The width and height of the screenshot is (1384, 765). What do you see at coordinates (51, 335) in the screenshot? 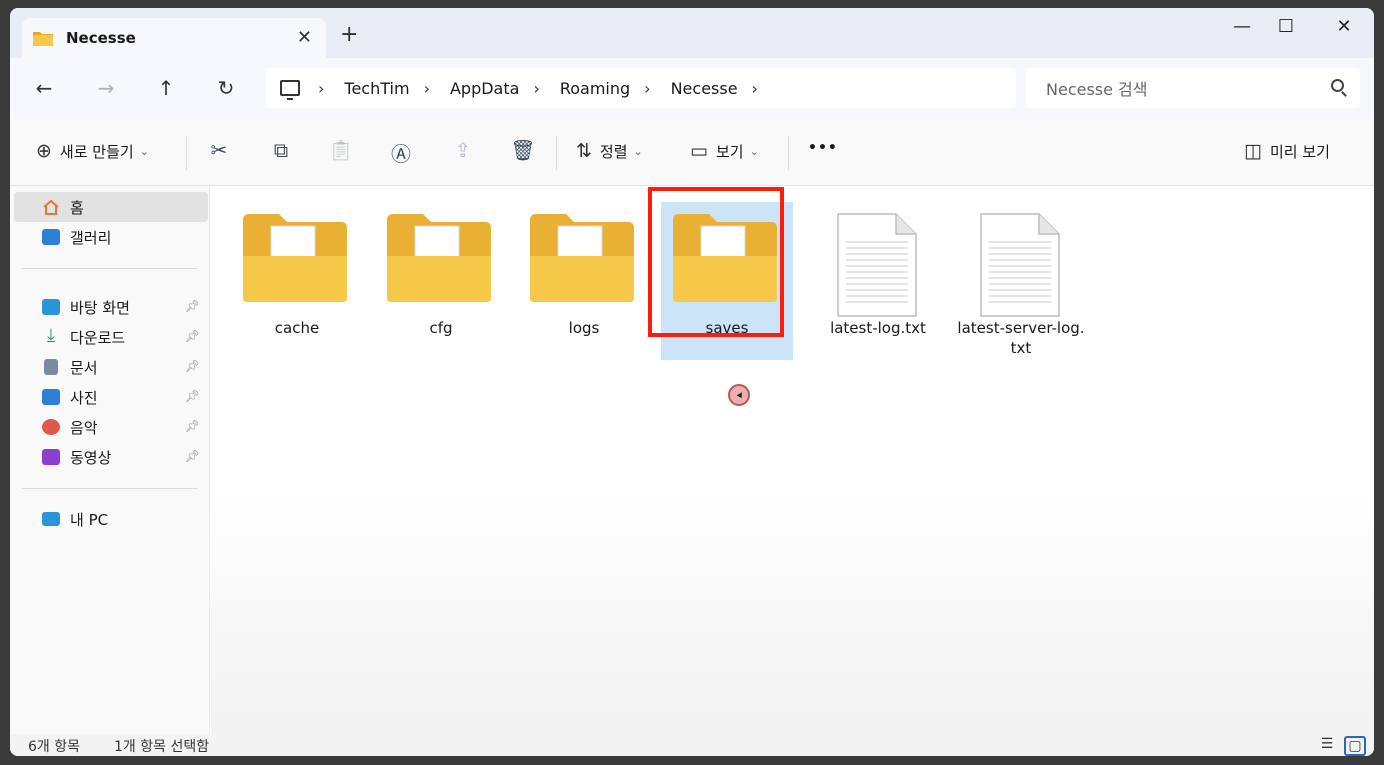
I see `download-icon: ⤓` at bounding box center [51, 335].